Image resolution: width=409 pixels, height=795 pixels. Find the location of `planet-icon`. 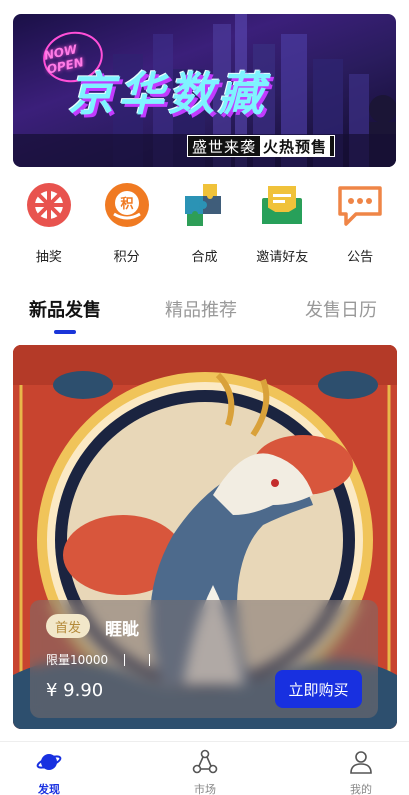

planet-icon is located at coordinates (49, 762).